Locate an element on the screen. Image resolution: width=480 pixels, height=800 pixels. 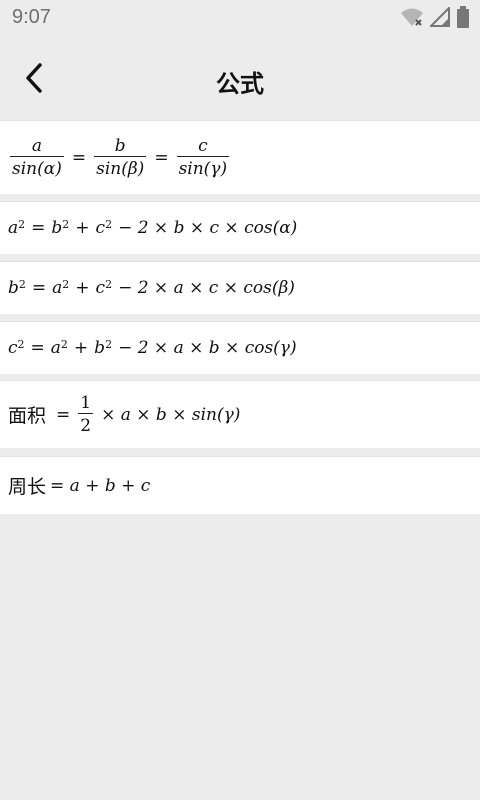
perimeter-label: 周长 is located at coordinates (27, 487).